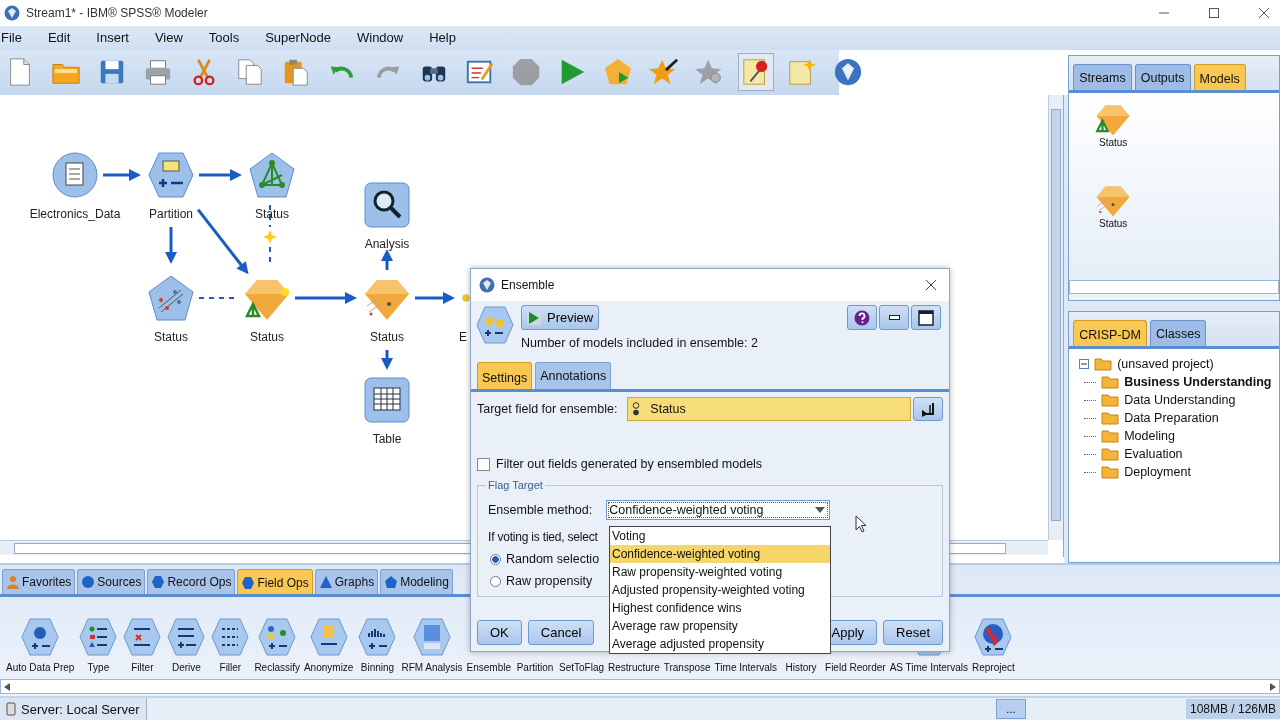  I want to click on field-label: Ensemble method:, so click(540, 510).